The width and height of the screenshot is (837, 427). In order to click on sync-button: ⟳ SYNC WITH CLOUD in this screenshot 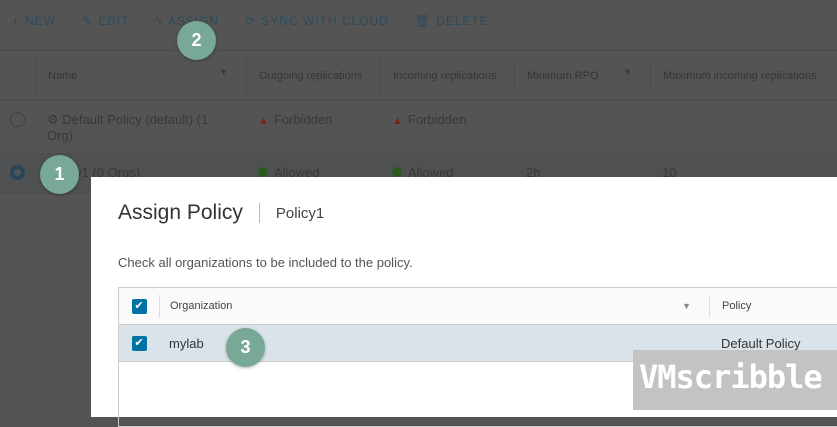, I will do `click(317, 21)`.